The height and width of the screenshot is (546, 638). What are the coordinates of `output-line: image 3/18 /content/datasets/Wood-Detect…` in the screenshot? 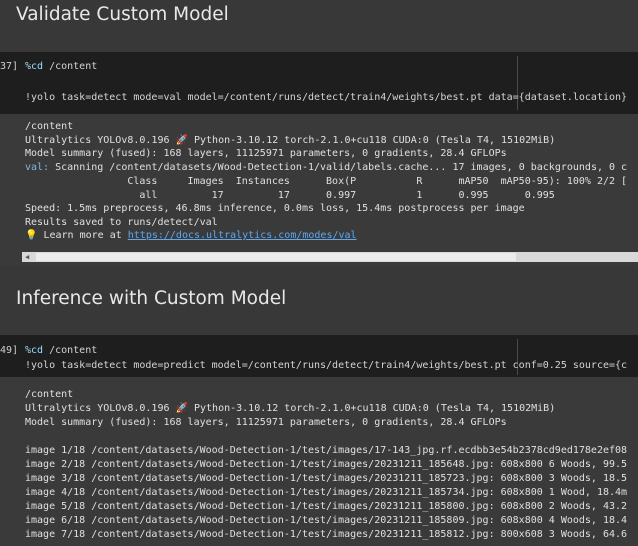 It's located at (326, 478).